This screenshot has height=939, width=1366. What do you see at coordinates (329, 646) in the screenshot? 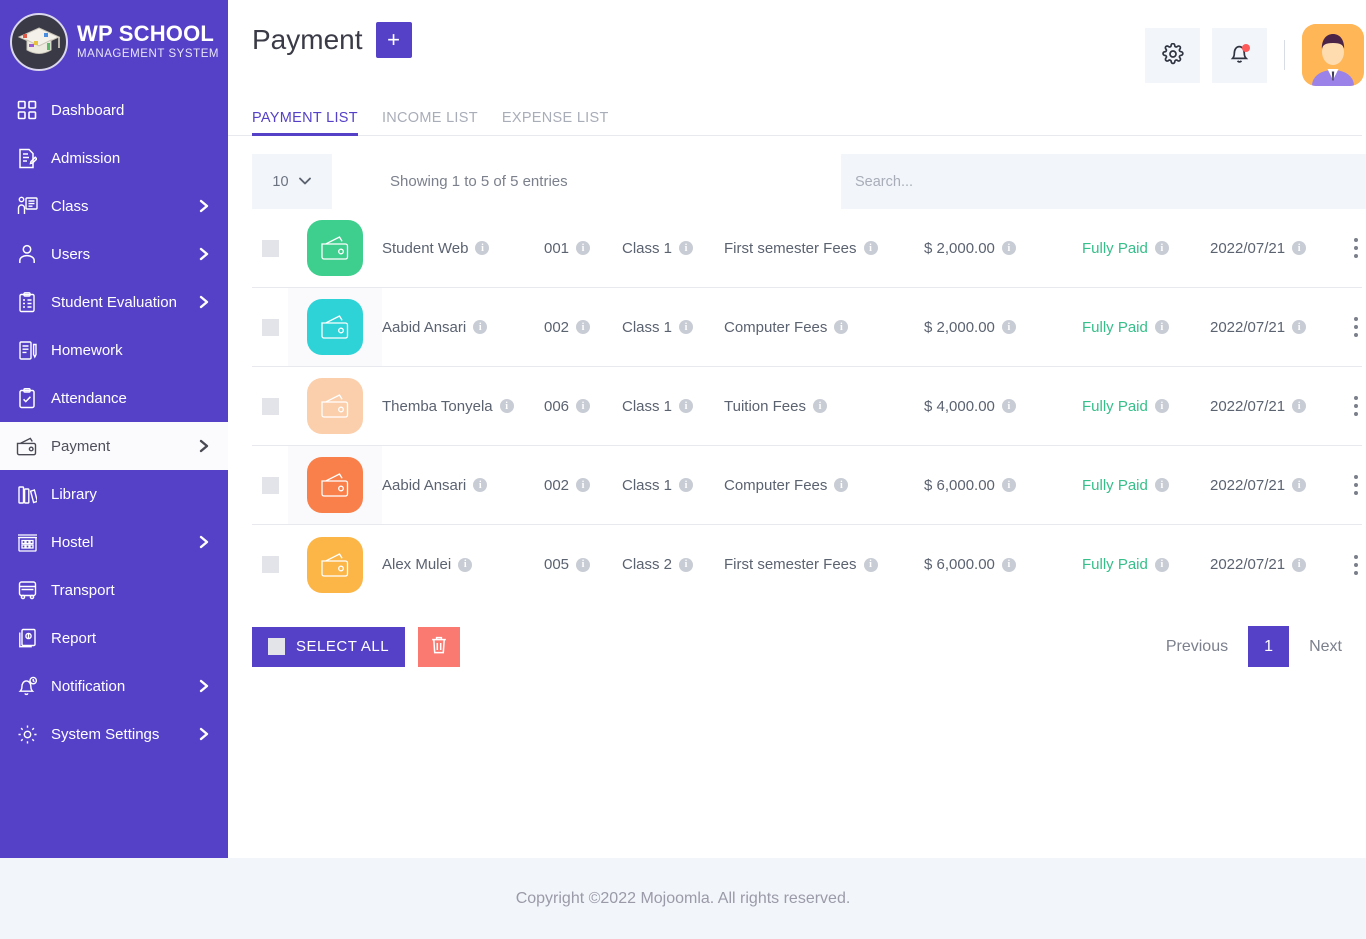
I see `select-all-button: SELECT ALL` at bounding box center [329, 646].